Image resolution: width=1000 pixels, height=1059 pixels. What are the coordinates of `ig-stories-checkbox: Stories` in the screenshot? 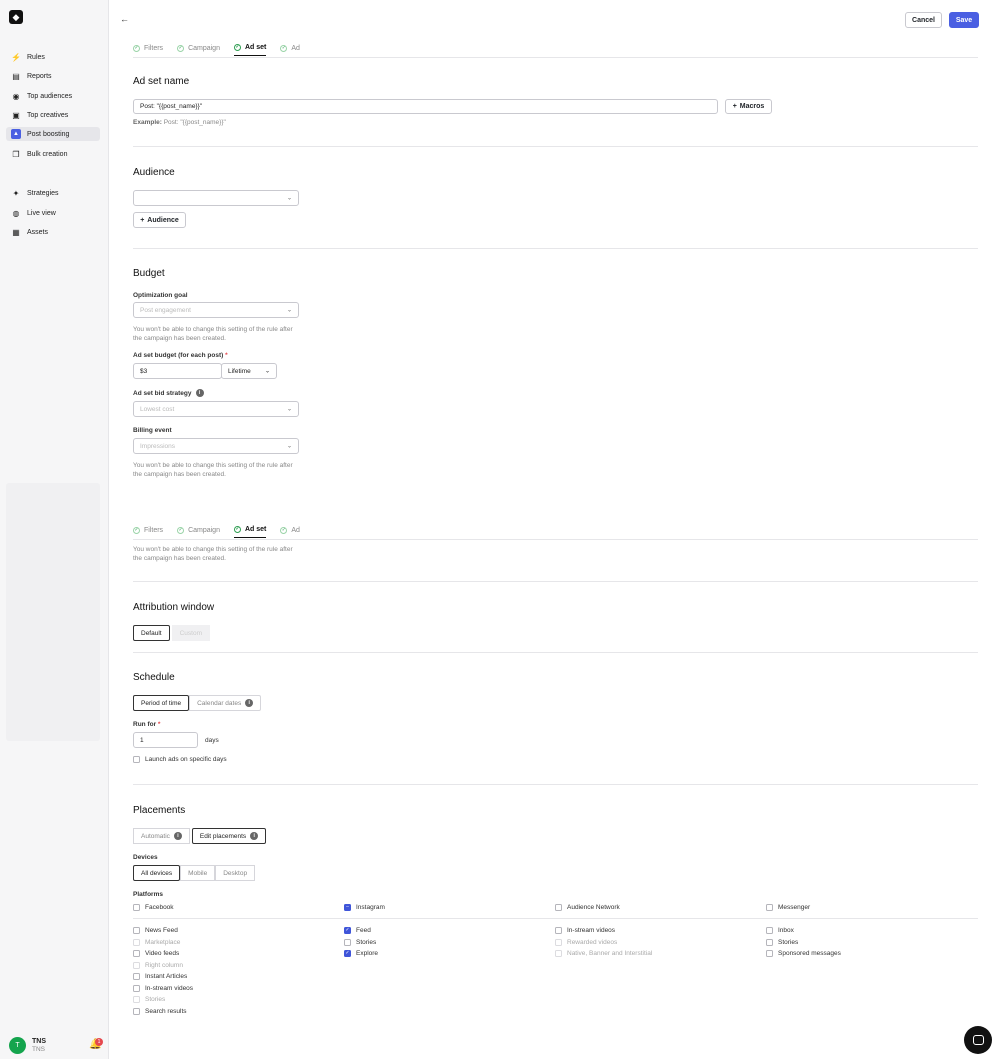 It's located at (360, 942).